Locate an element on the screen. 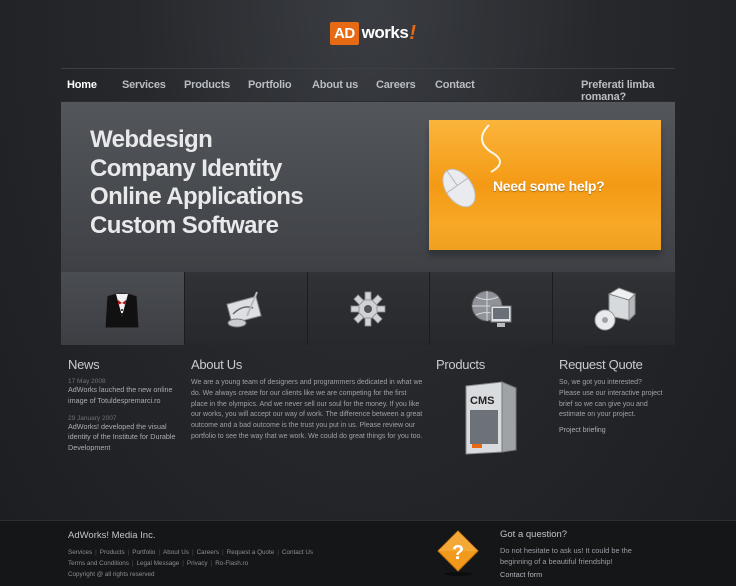  products-section: Products is located at coordinates (486, 367).